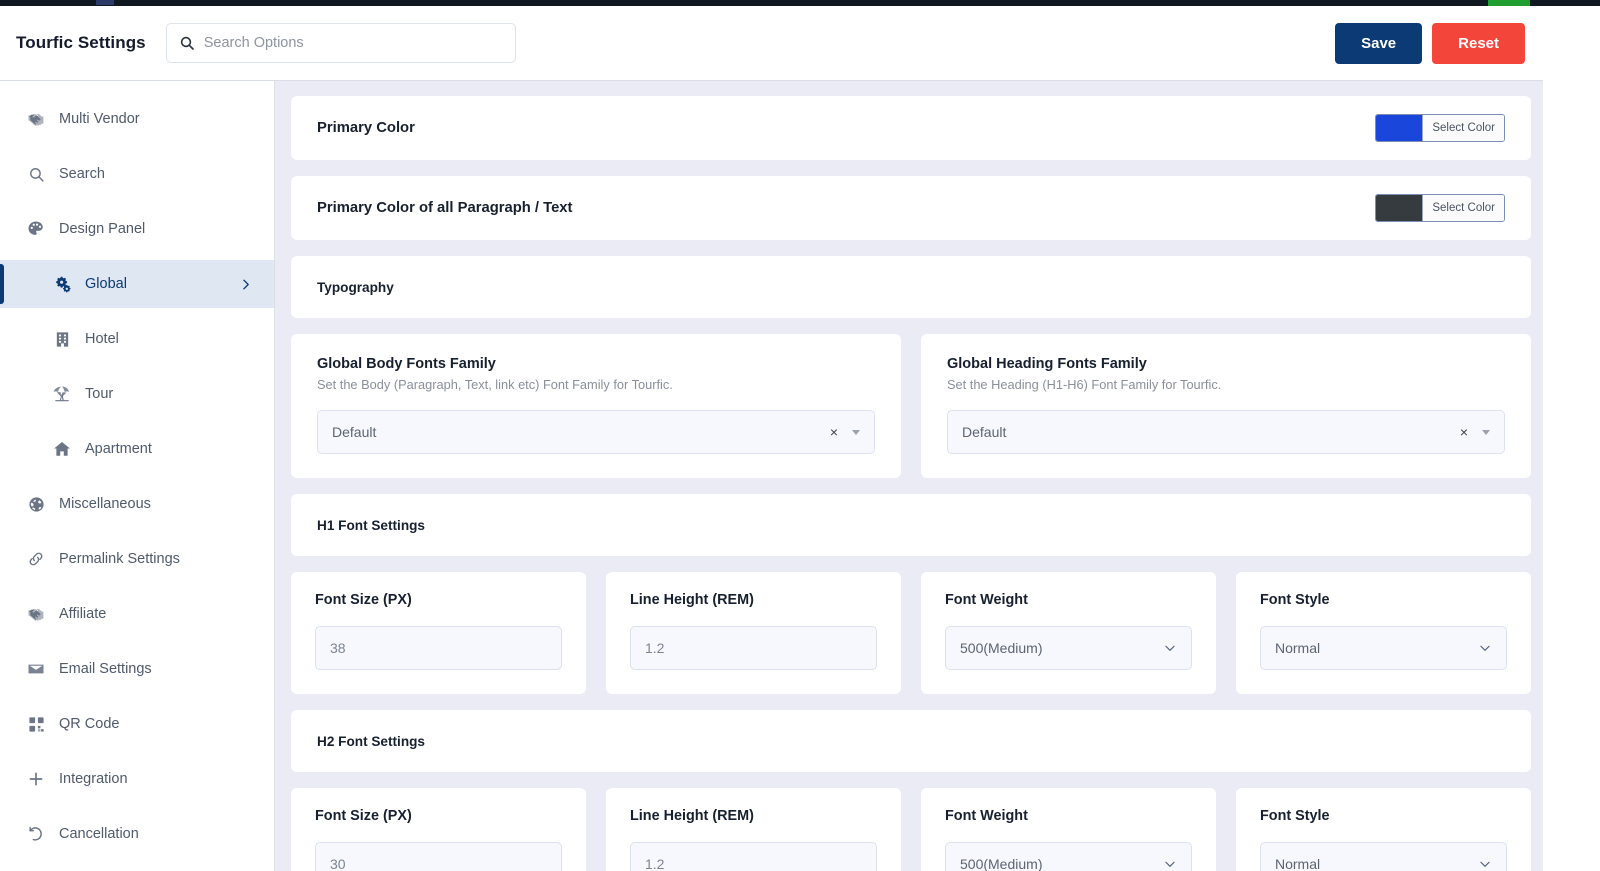 The width and height of the screenshot is (1600, 871). I want to click on body-font-select: Default ×, so click(596, 432).